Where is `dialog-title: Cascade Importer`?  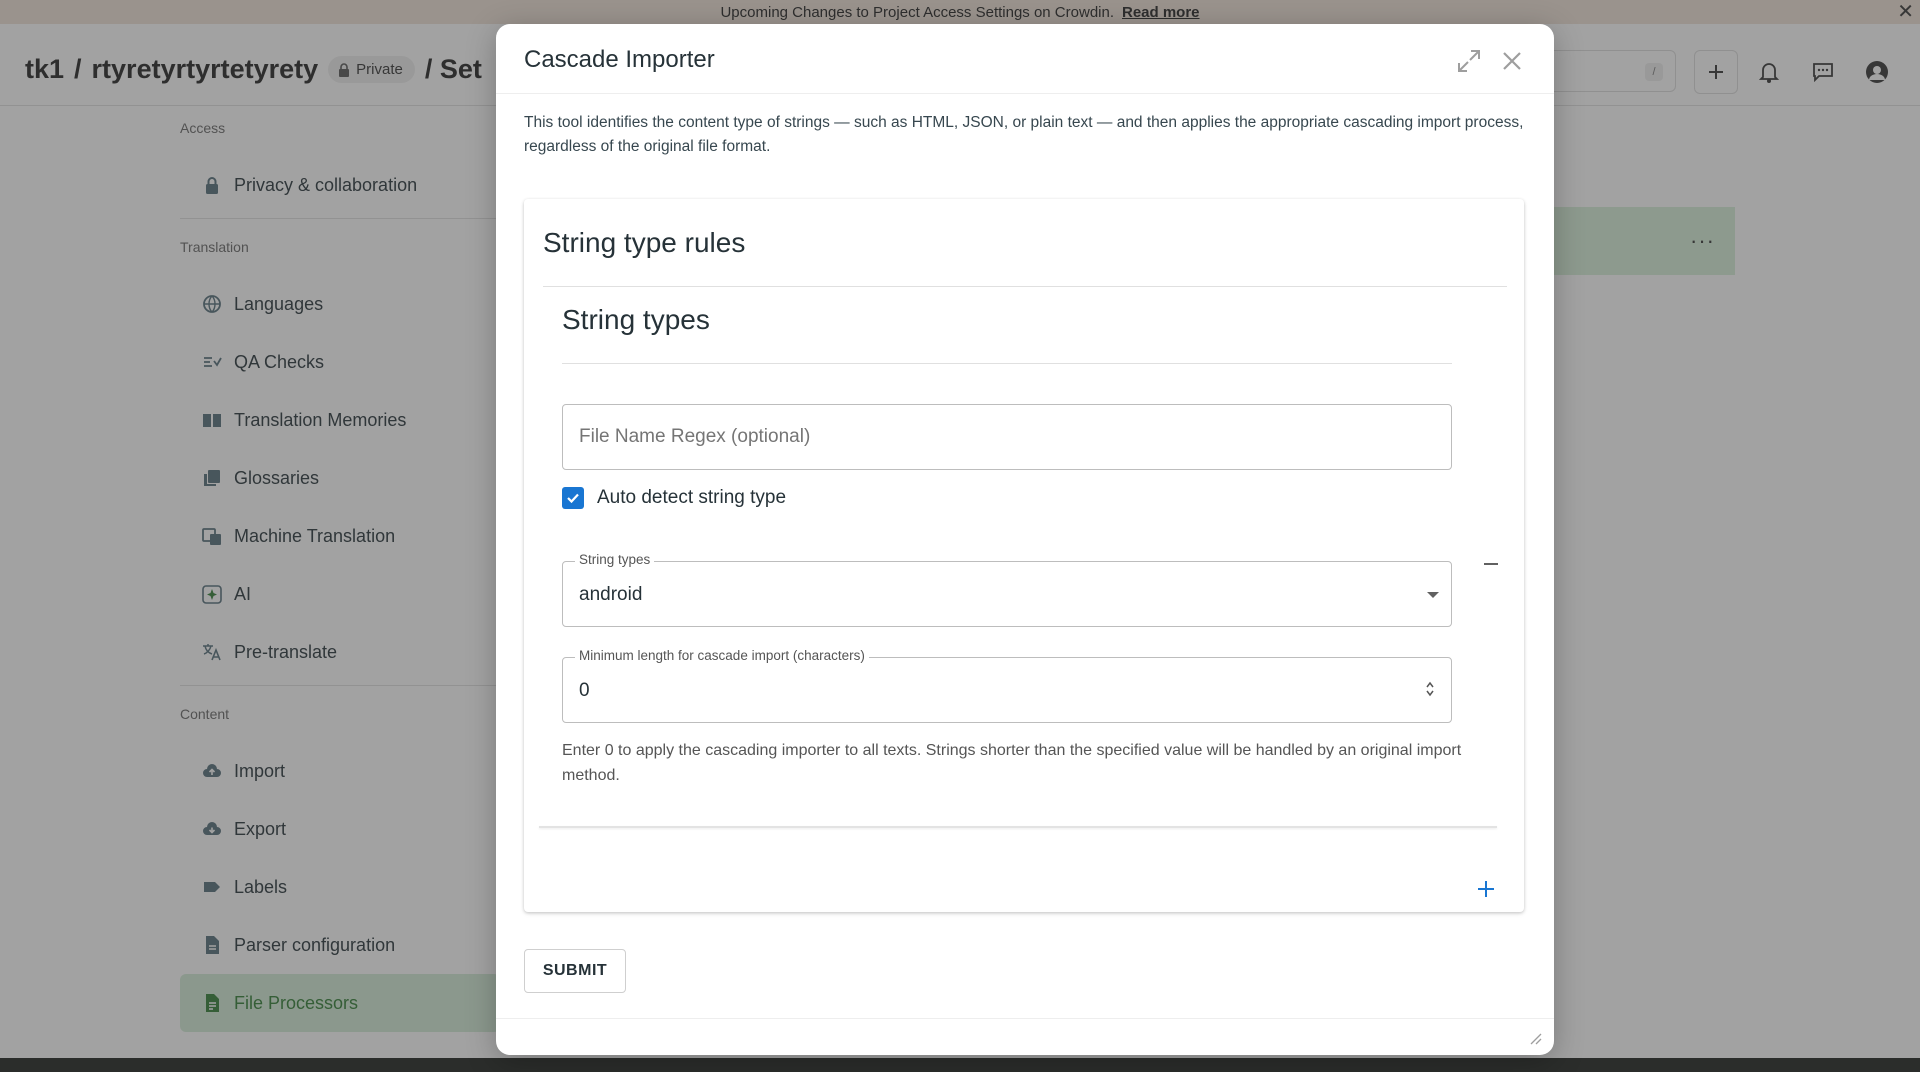 dialog-title: Cascade Importer is located at coordinates (619, 59).